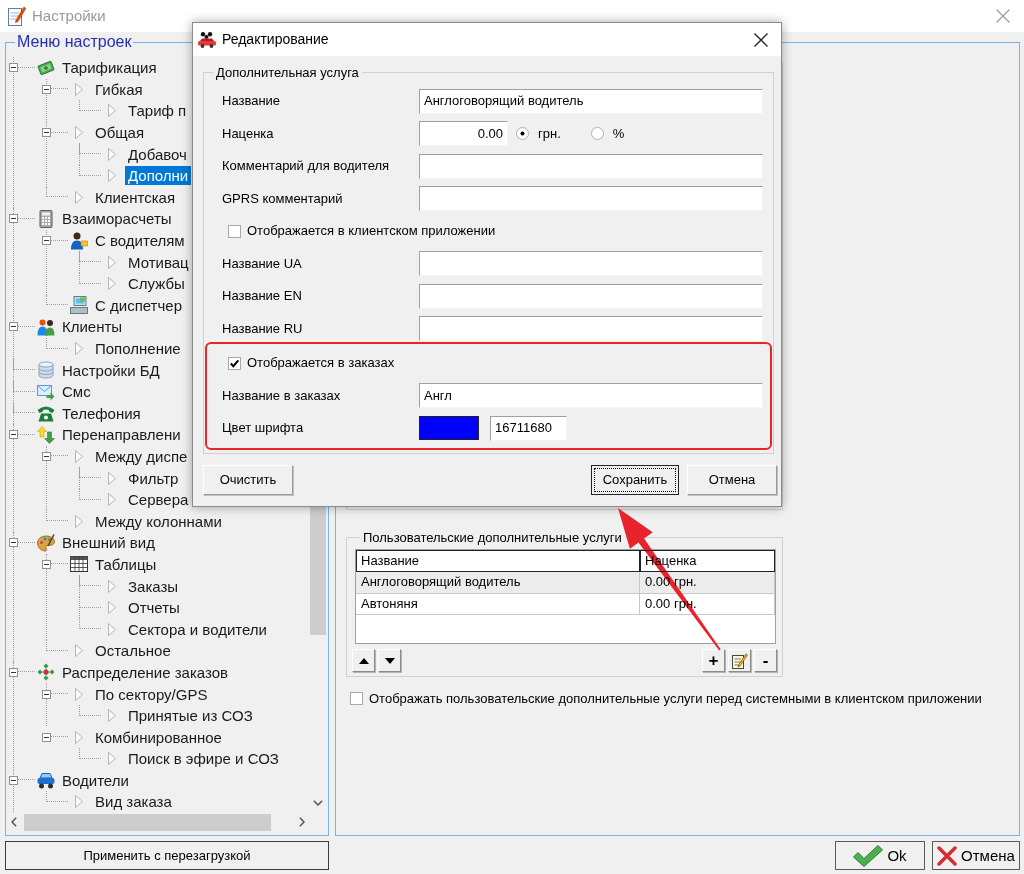  What do you see at coordinates (133, 802) in the screenshot?
I see `tree-item: Вид заказа` at bounding box center [133, 802].